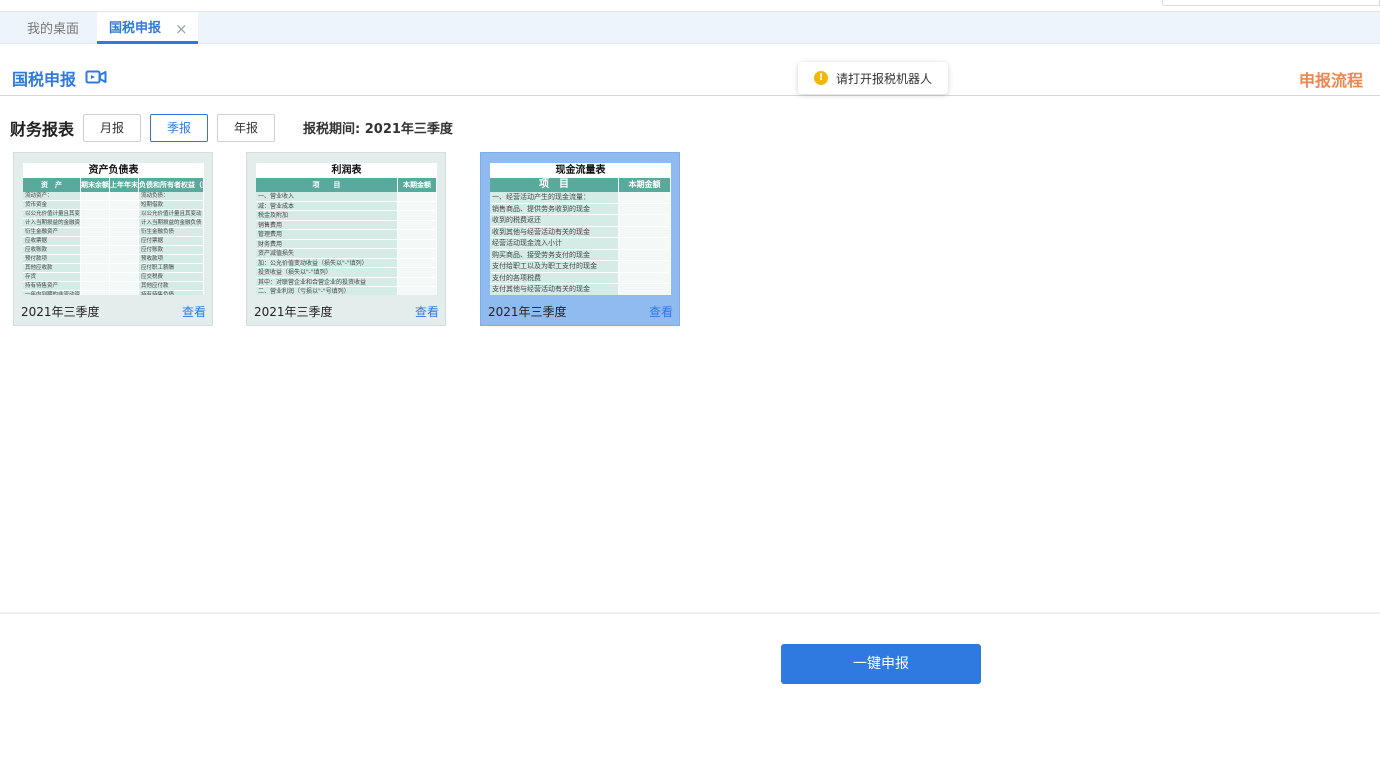 The image size is (1380, 779). I want to click on yearly-report-button: 年报, so click(246, 128).